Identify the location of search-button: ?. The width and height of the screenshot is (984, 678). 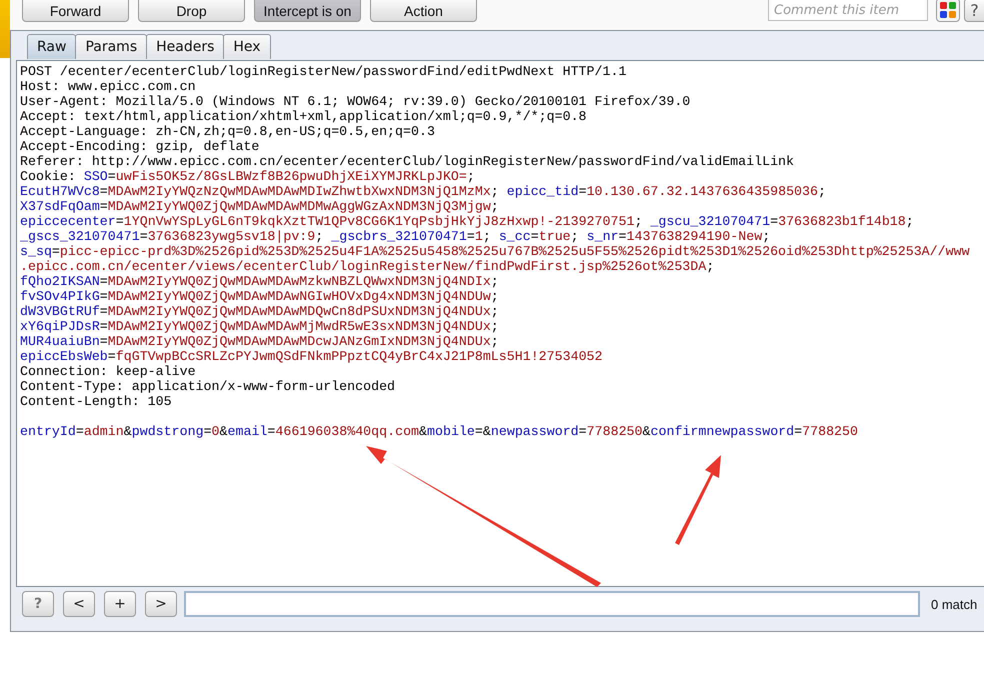
(38, 604).